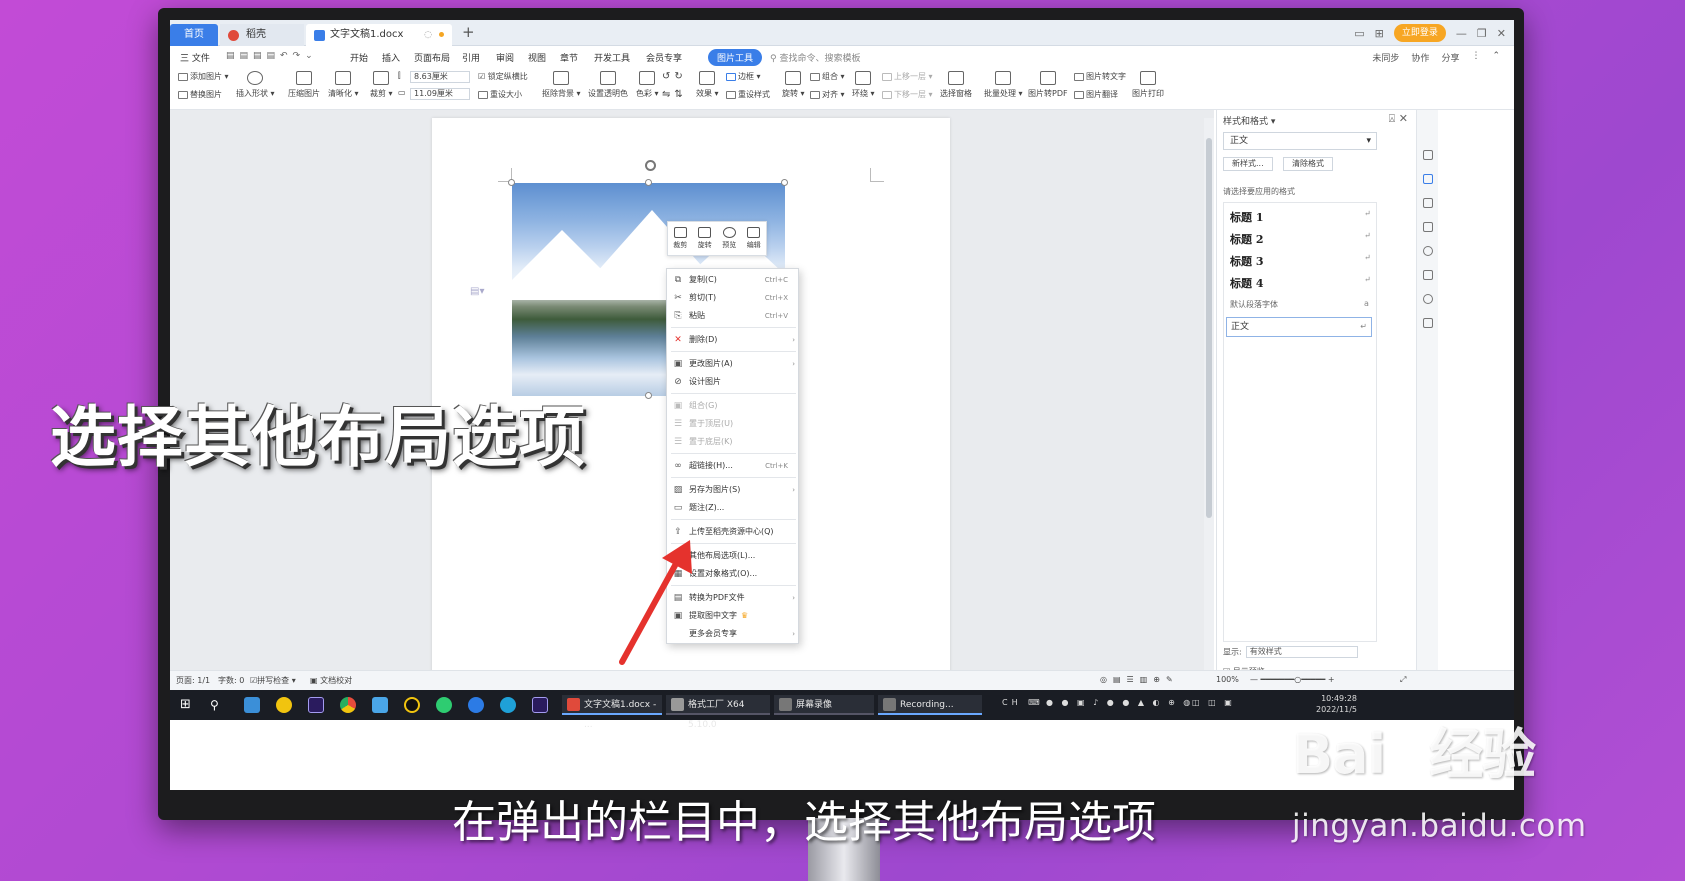 This screenshot has width=1685, height=881. Describe the element at coordinates (255, 85) in the screenshot. I see `insert-shape-button: 插入形状 ▾` at that location.